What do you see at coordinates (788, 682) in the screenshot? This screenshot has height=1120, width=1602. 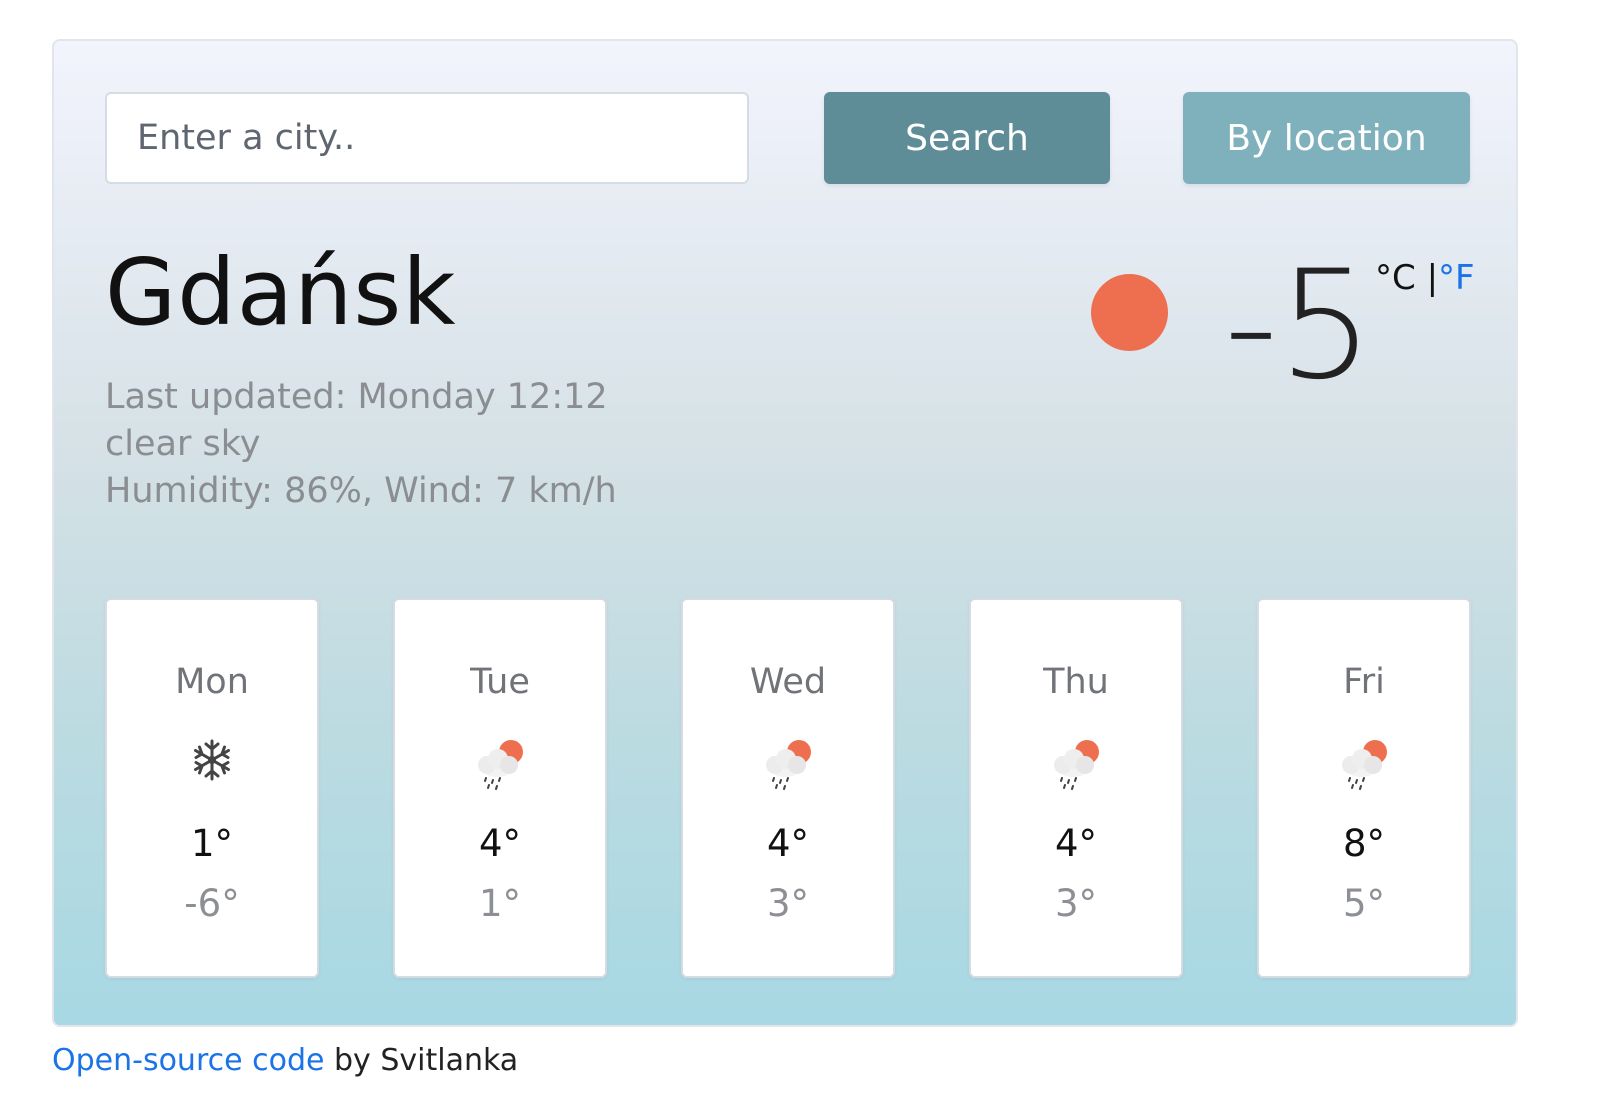 I see `forecast-day-label: Wed` at bounding box center [788, 682].